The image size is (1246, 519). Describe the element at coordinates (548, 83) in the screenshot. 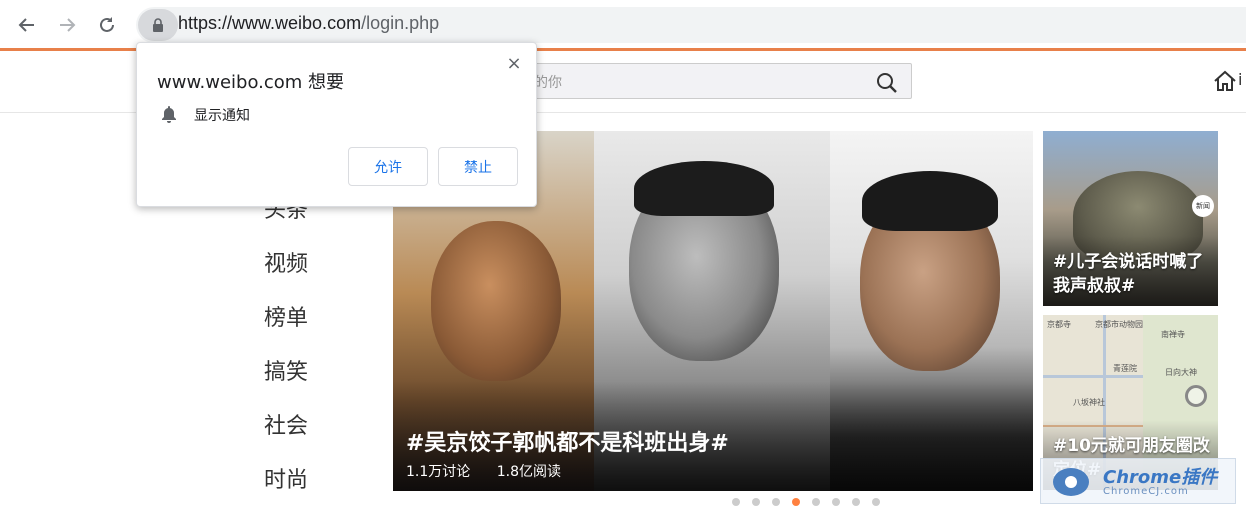

I see `search-placeholder: 的你` at that location.